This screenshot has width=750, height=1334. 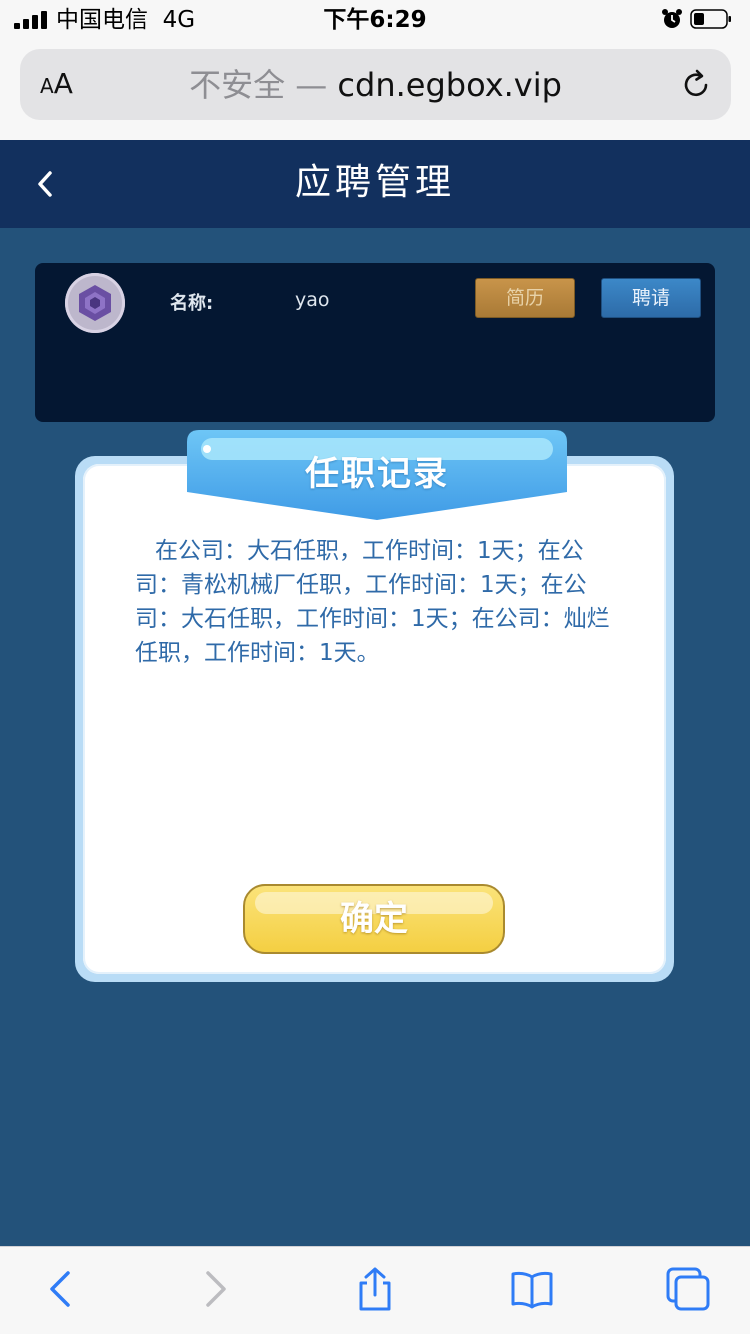 What do you see at coordinates (192, 303) in the screenshot?
I see `name-label: 名称:` at bounding box center [192, 303].